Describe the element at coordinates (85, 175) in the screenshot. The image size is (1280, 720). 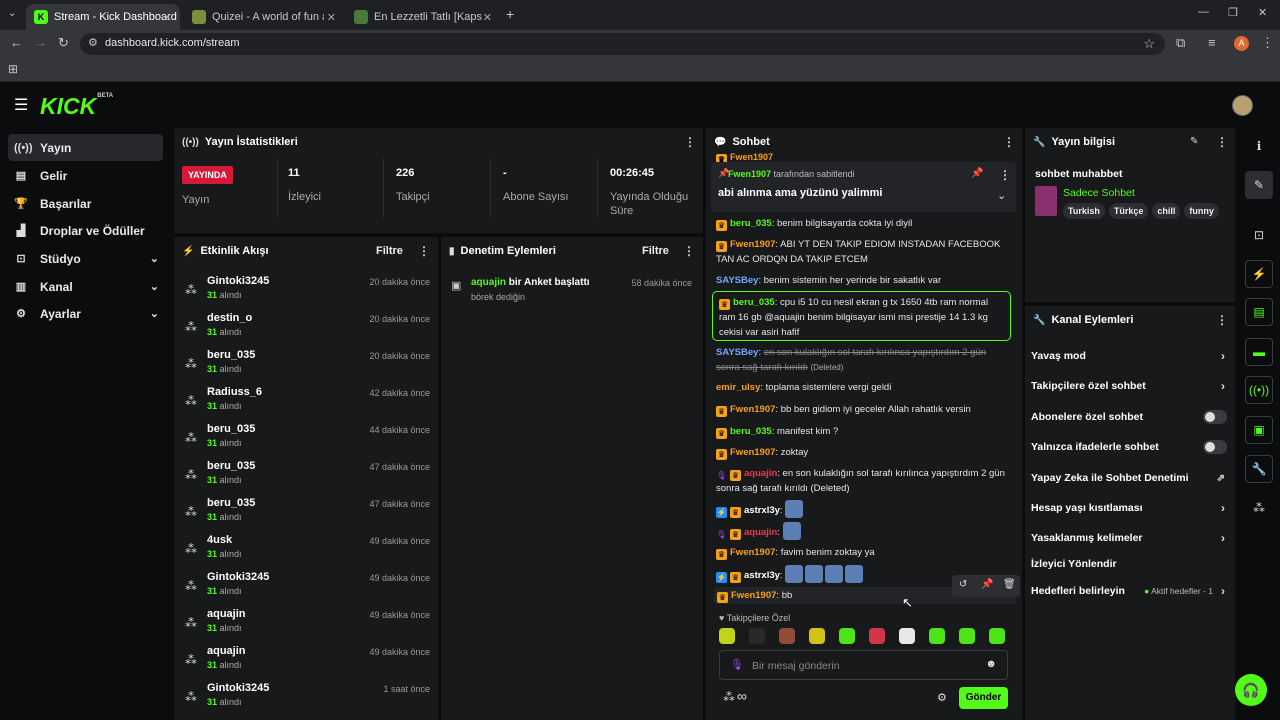
I see `nav-item-gelir: ▤ Gelir` at that location.